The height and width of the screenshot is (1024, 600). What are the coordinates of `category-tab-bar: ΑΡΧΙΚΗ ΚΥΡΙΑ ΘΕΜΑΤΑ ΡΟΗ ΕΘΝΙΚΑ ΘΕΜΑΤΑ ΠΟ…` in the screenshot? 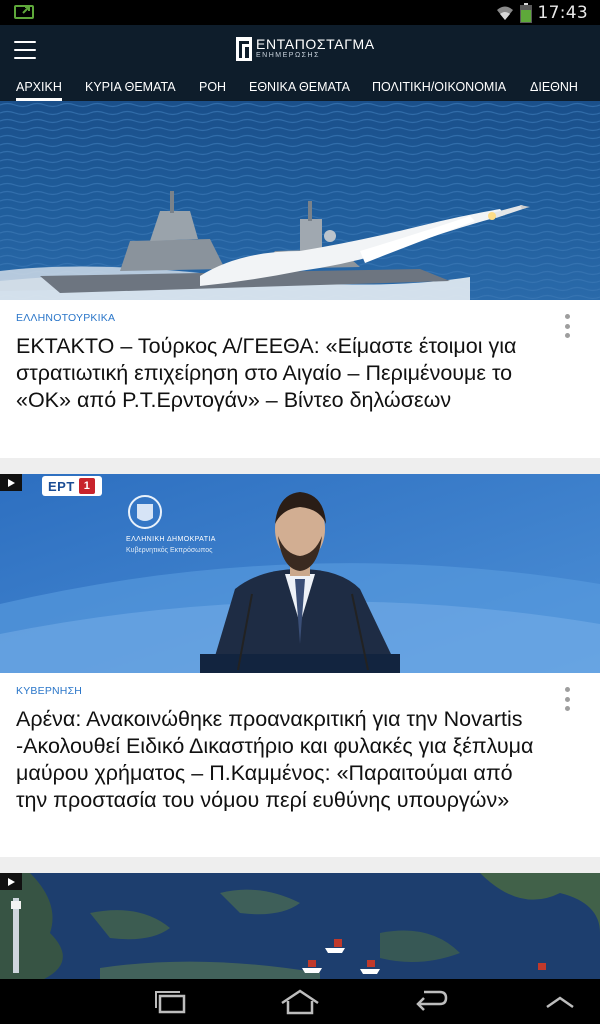 It's located at (300, 88).